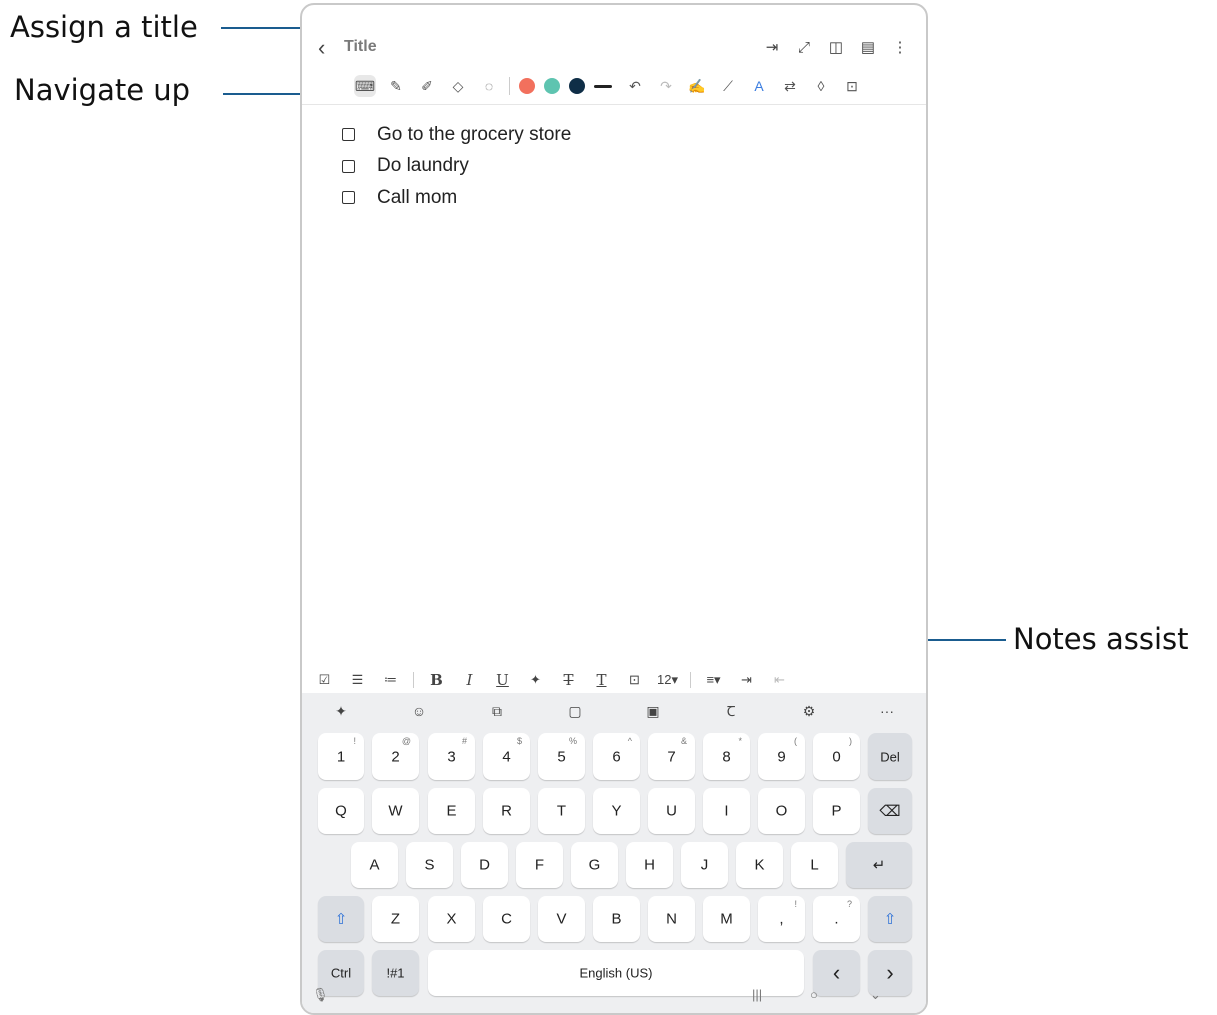 The height and width of the screenshot is (1015, 1217). What do you see at coordinates (836, 756) in the screenshot?
I see `key-0: 0)` at bounding box center [836, 756].